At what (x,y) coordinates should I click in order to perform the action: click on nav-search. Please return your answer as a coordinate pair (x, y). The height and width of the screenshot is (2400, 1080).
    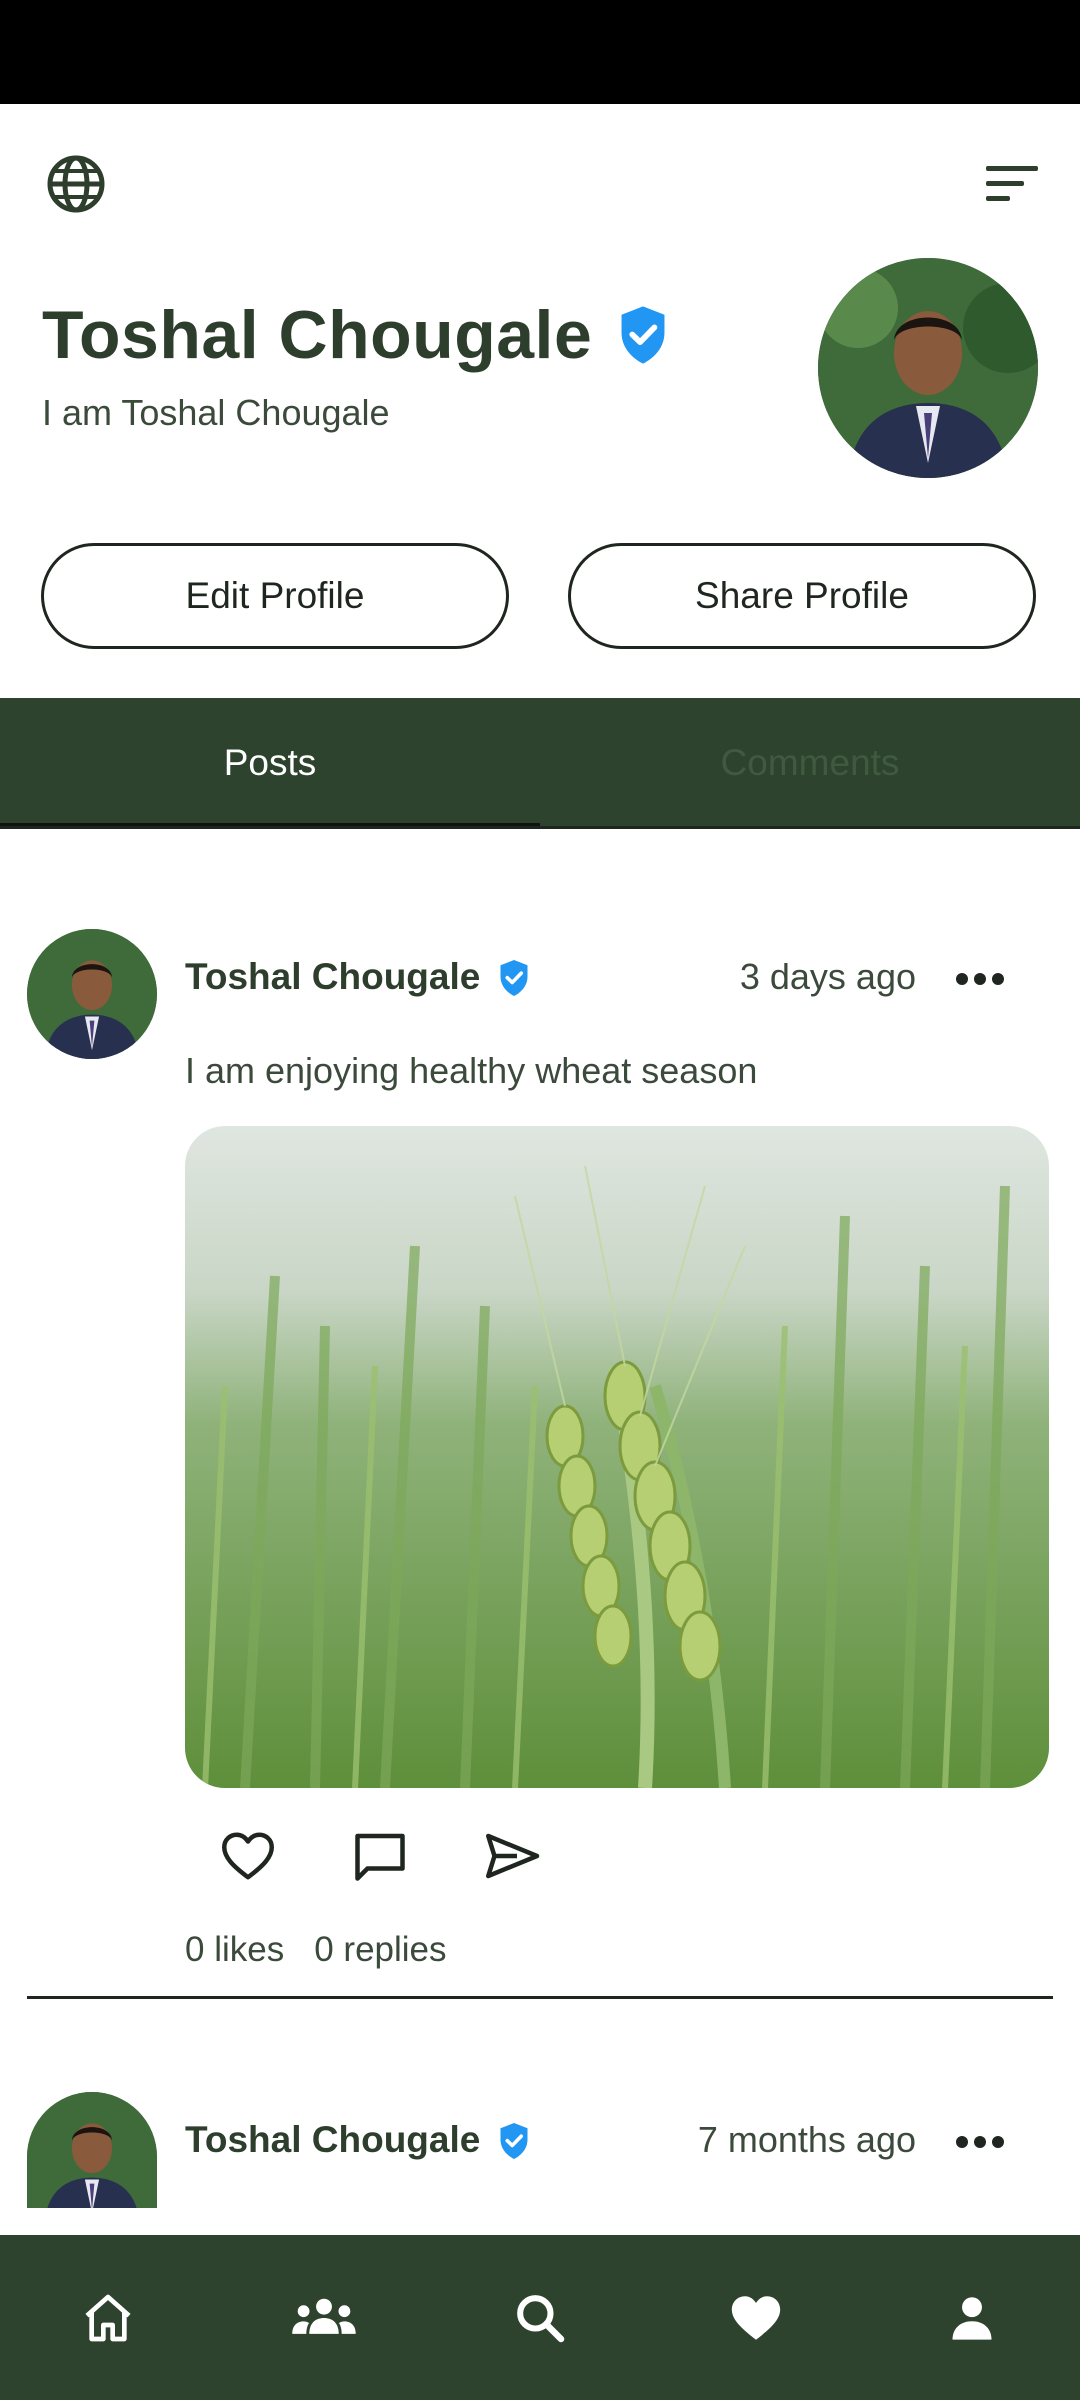
    Looking at the image, I should click on (540, 2318).